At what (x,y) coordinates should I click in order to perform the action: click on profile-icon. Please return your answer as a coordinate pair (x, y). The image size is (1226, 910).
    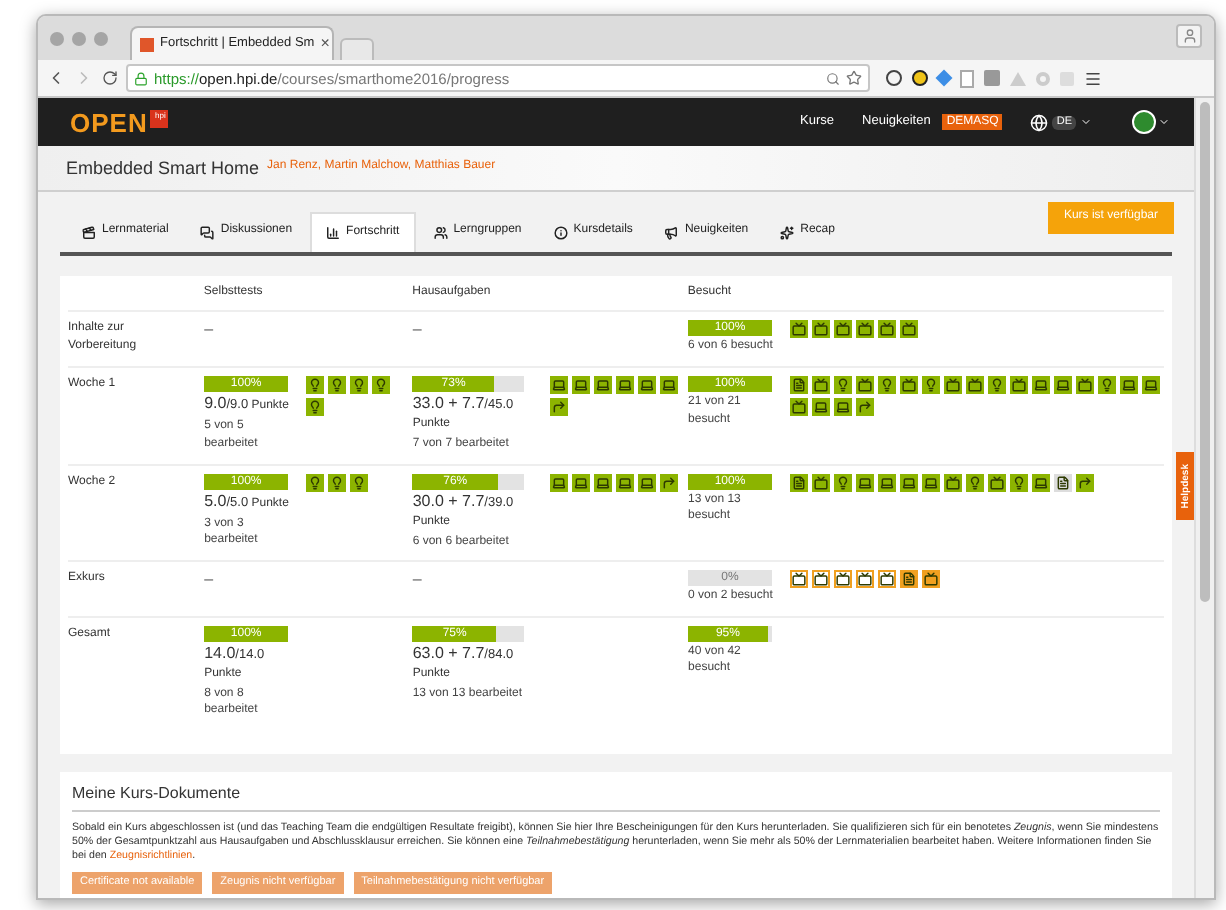
    Looking at the image, I should click on (1189, 36).